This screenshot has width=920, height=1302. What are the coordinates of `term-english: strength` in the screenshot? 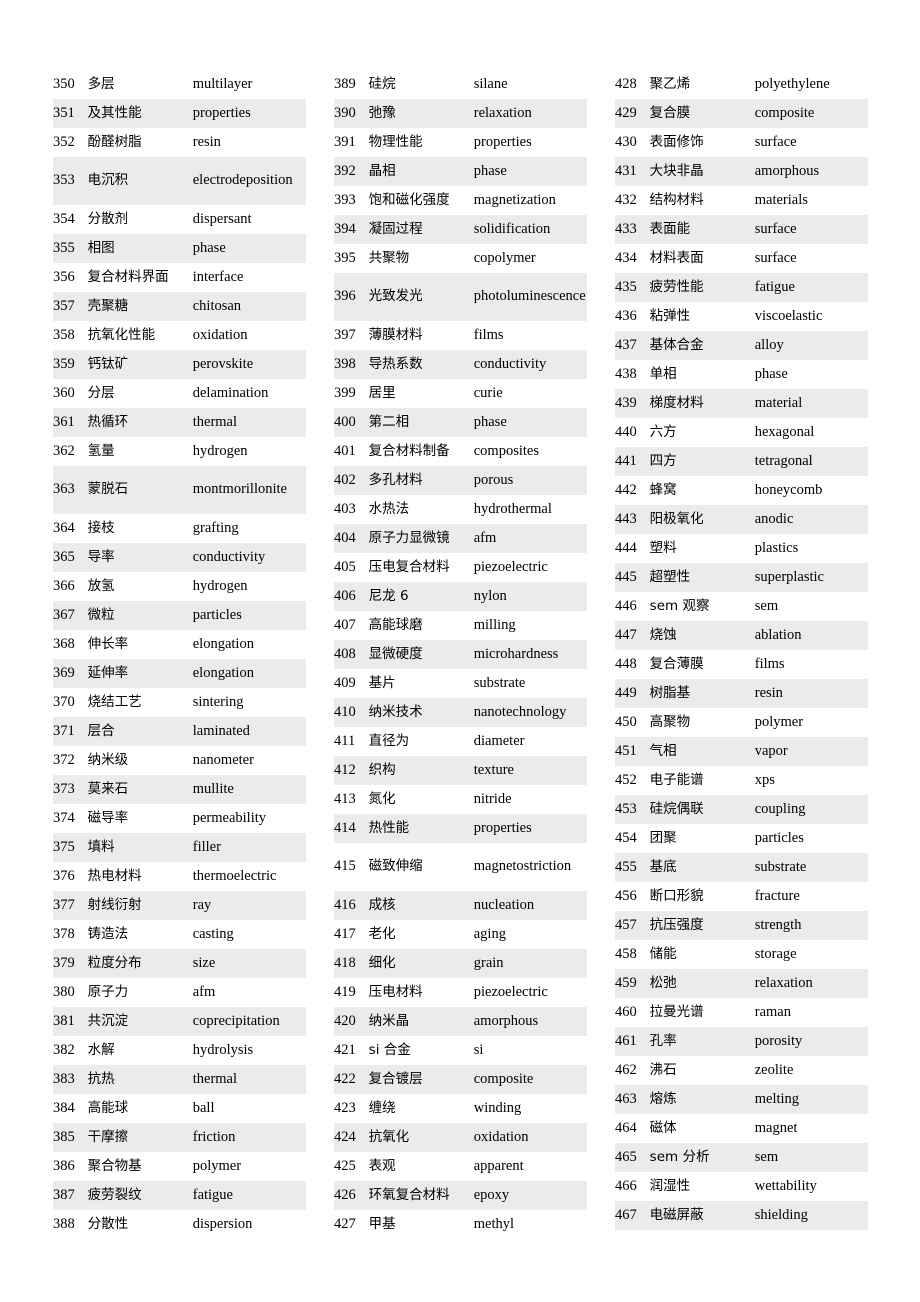 It's located at (778, 924).